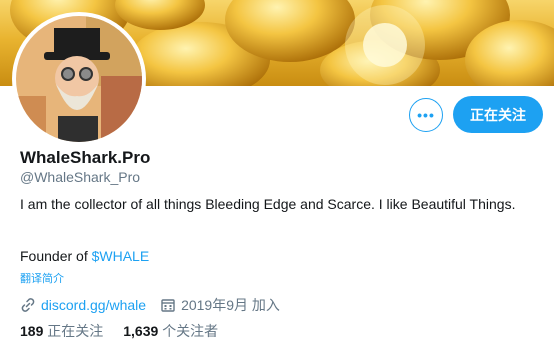 This screenshot has width=554, height=345. Describe the element at coordinates (190, 331) in the screenshot. I see `followers-label: 个关注者` at that location.